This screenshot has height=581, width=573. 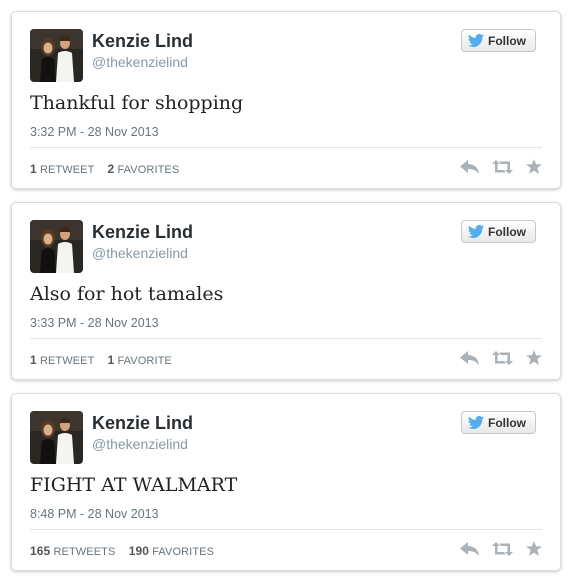 What do you see at coordinates (134, 485) in the screenshot?
I see `tweet-text: FIGHT AT WALMART` at bounding box center [134, 485].